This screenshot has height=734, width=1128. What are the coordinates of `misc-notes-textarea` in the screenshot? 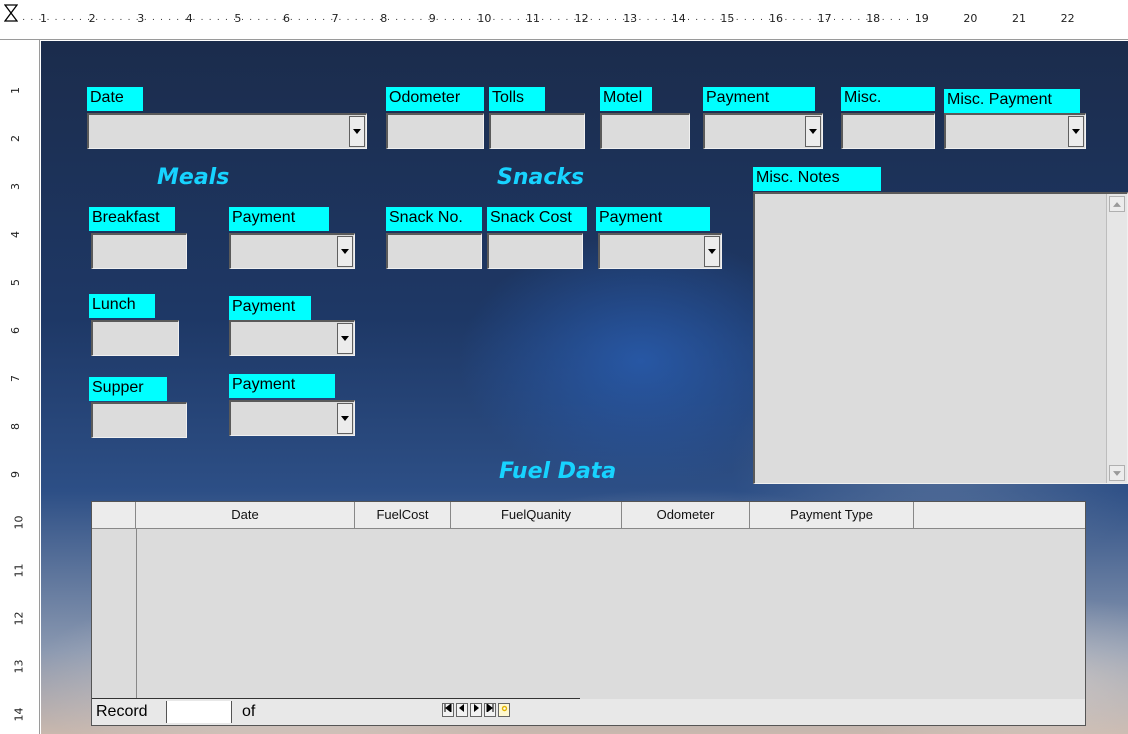 It's located at (940, 338).